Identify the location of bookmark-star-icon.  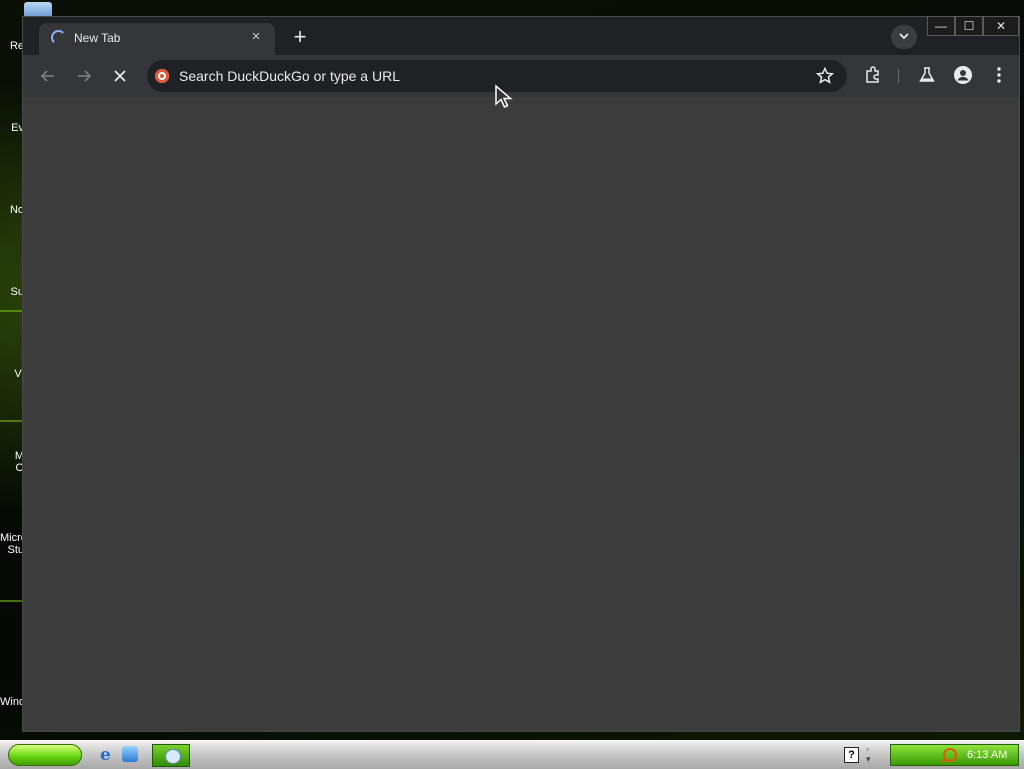
(825, 76).